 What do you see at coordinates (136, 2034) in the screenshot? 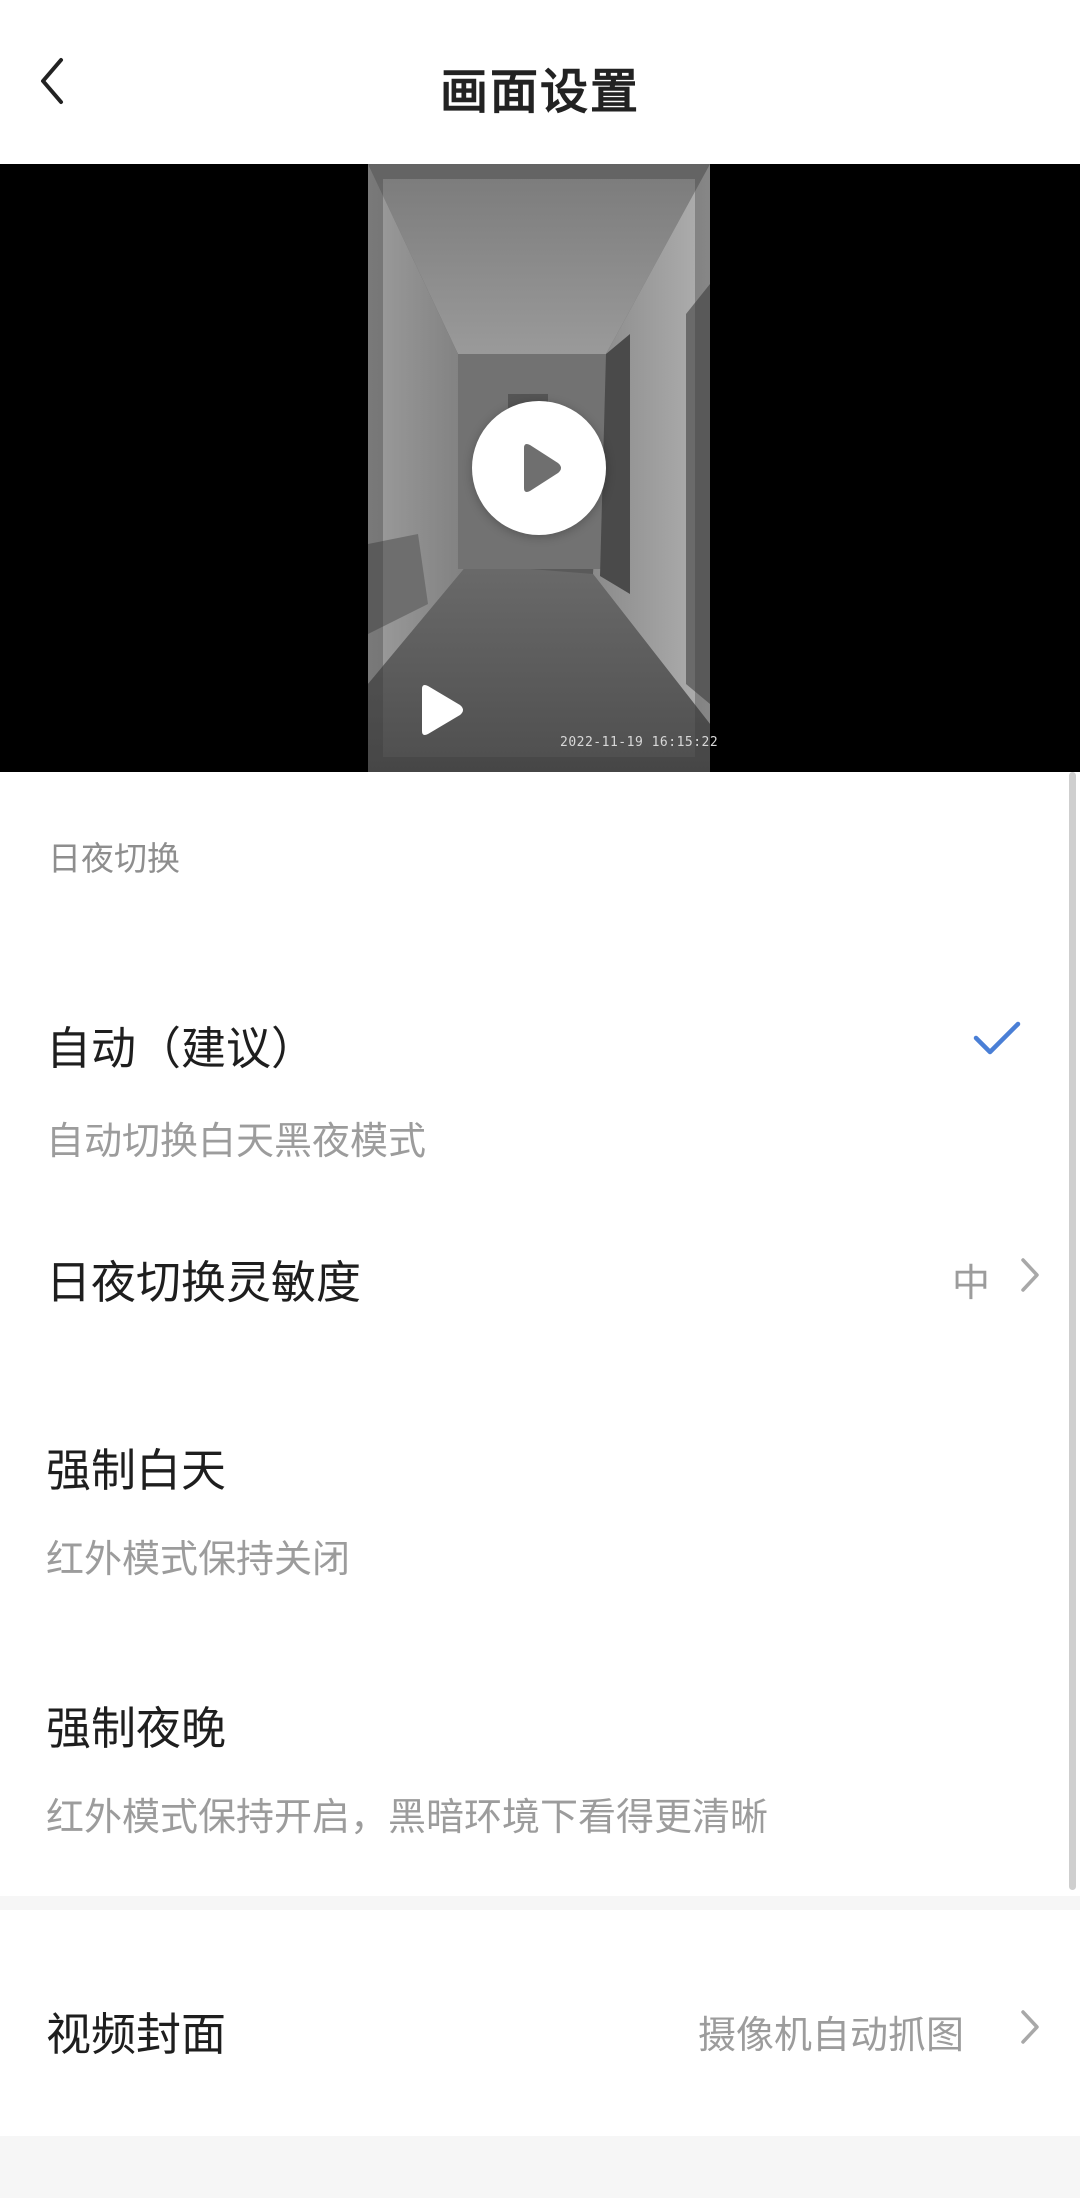
I see `video-cover-title: 视频封面` at bounding box center [136, 2034].